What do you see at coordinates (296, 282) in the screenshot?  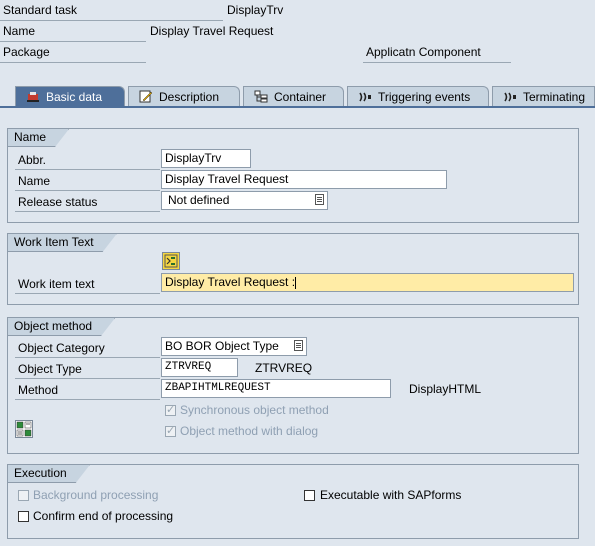 I see `text-cursor` at bounding box center [296, 282].